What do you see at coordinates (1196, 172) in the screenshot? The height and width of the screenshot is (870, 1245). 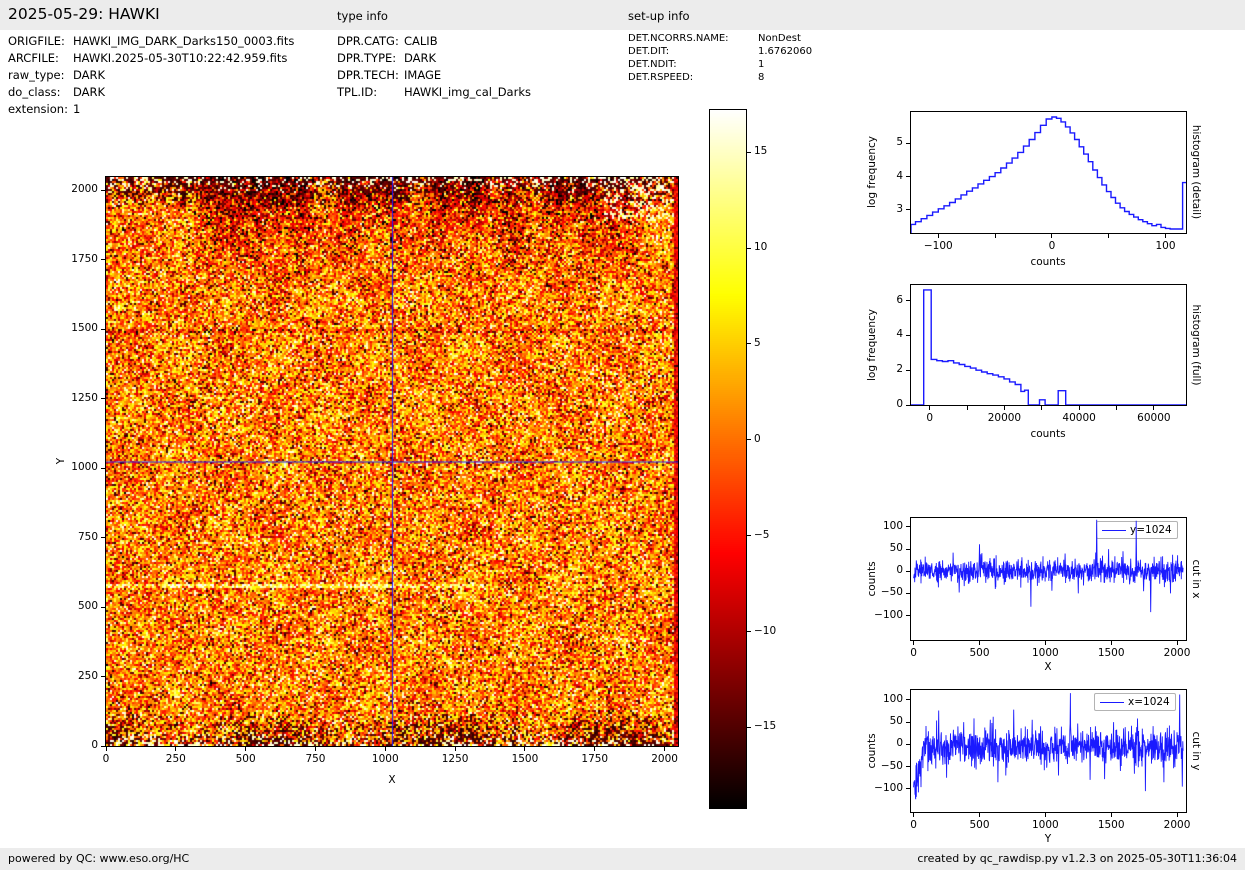 I see `hist-detail-right-label: histogram (detail)` at bounding box center [1196, 172].